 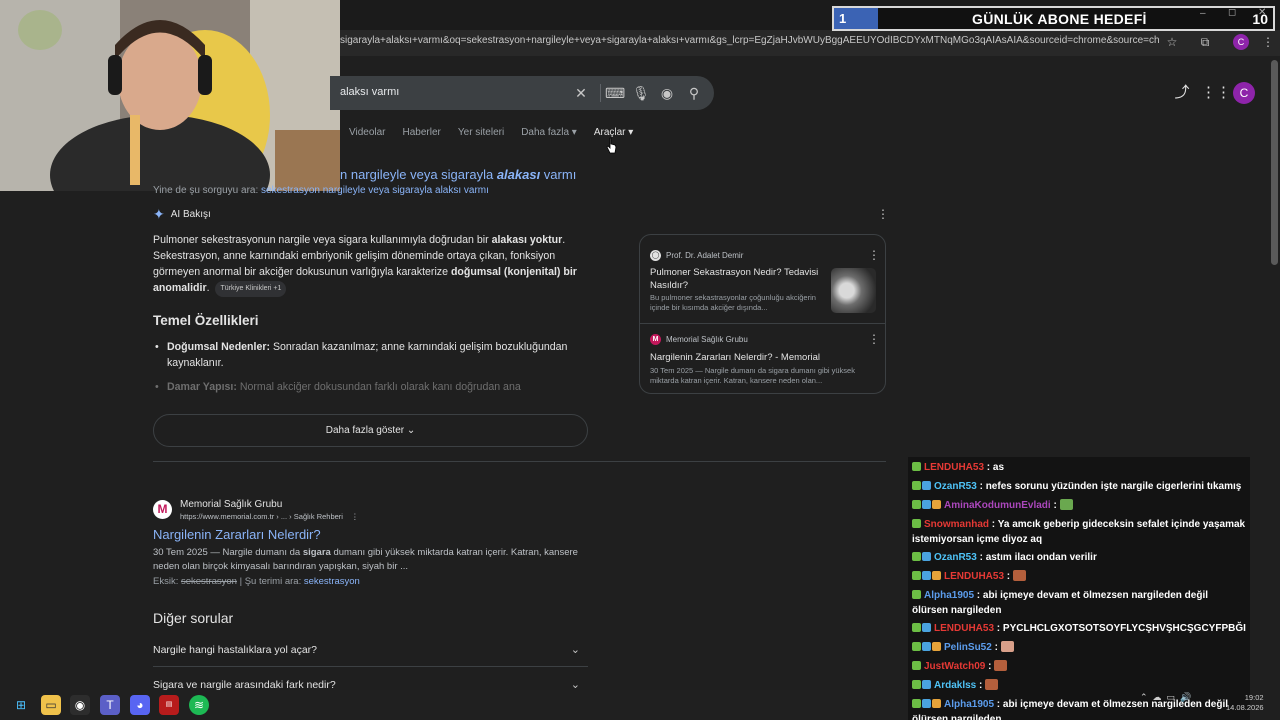 I want to click on minimize-icon: –, so click(x=1203, y=13).